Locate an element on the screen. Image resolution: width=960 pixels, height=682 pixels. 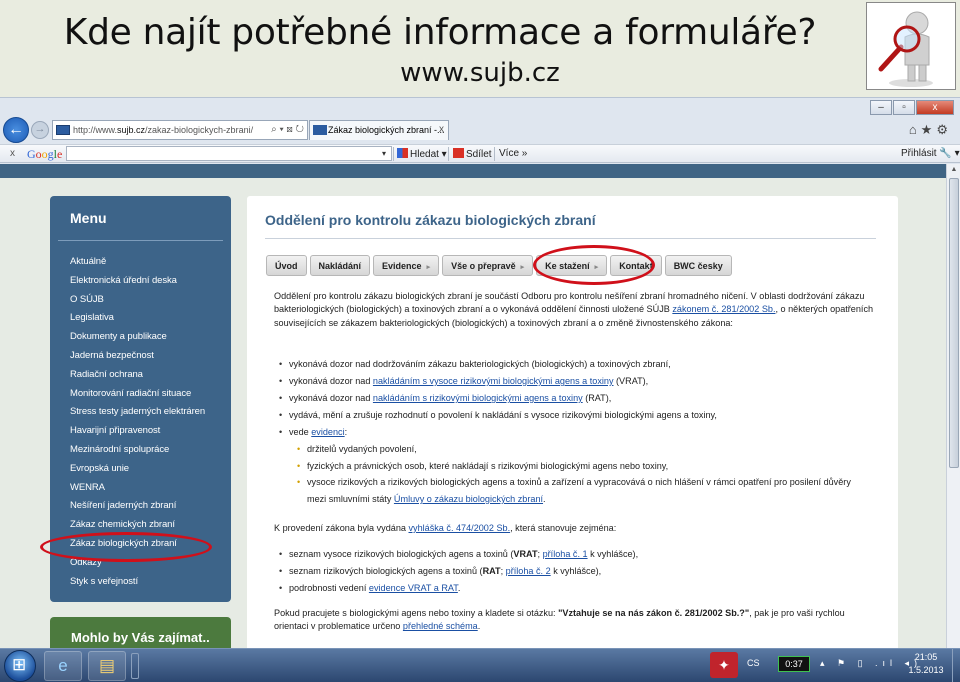
vice-button: Více » is located at coordinates (513, 153).